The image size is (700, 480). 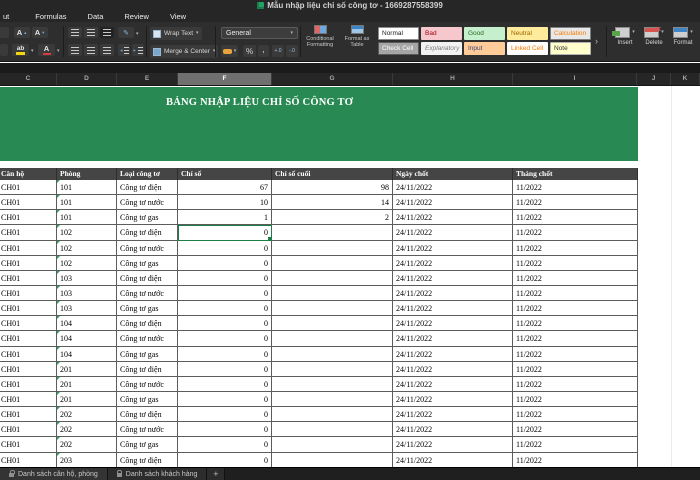 What do you see at coordinates (225, 174) in the screenshot?
I see `table-header-cell: Chỉ số` at bounding box center [225, 174].